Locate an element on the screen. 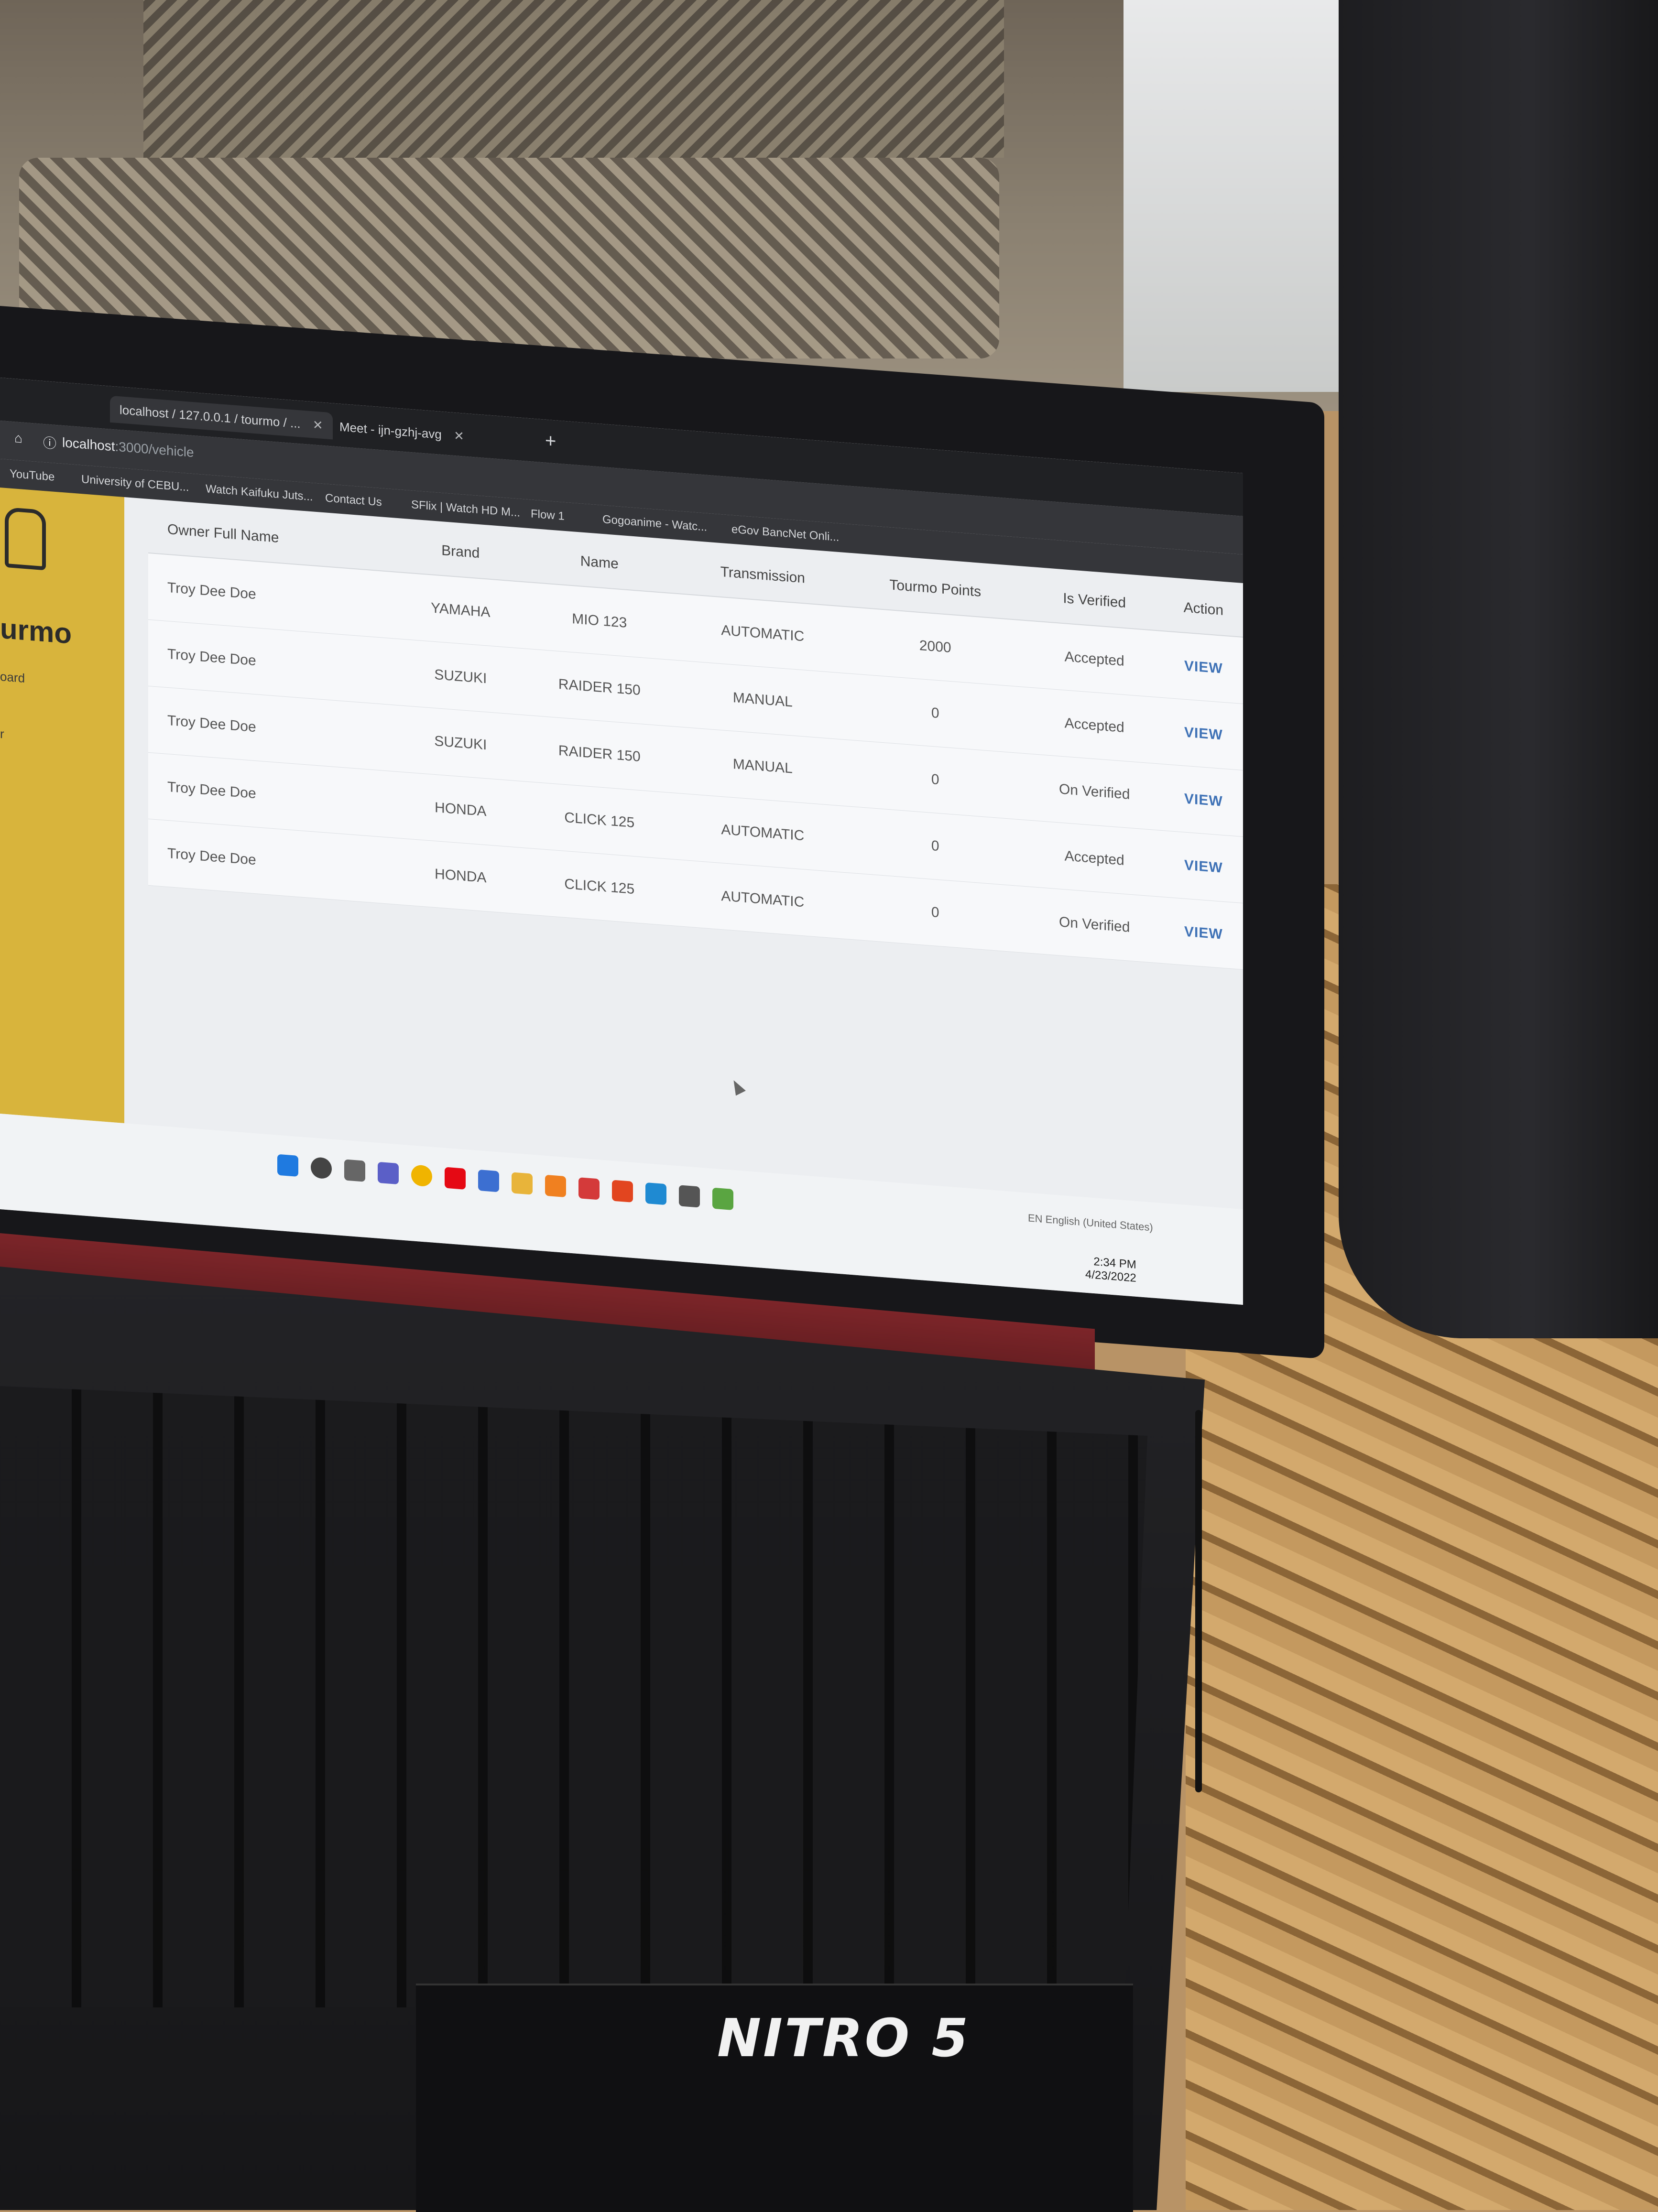 The image size is (1658, 2212). cell-name: MIO 123 is located at coordinates (599, 621).